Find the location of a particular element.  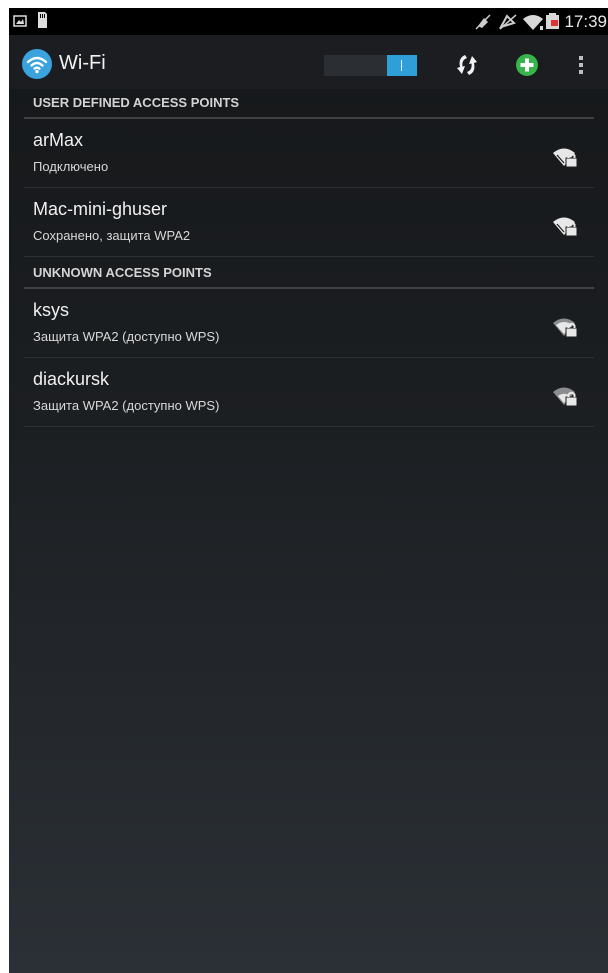

network-row-armax: arMax Подключено is located at coordinates (309, 153).